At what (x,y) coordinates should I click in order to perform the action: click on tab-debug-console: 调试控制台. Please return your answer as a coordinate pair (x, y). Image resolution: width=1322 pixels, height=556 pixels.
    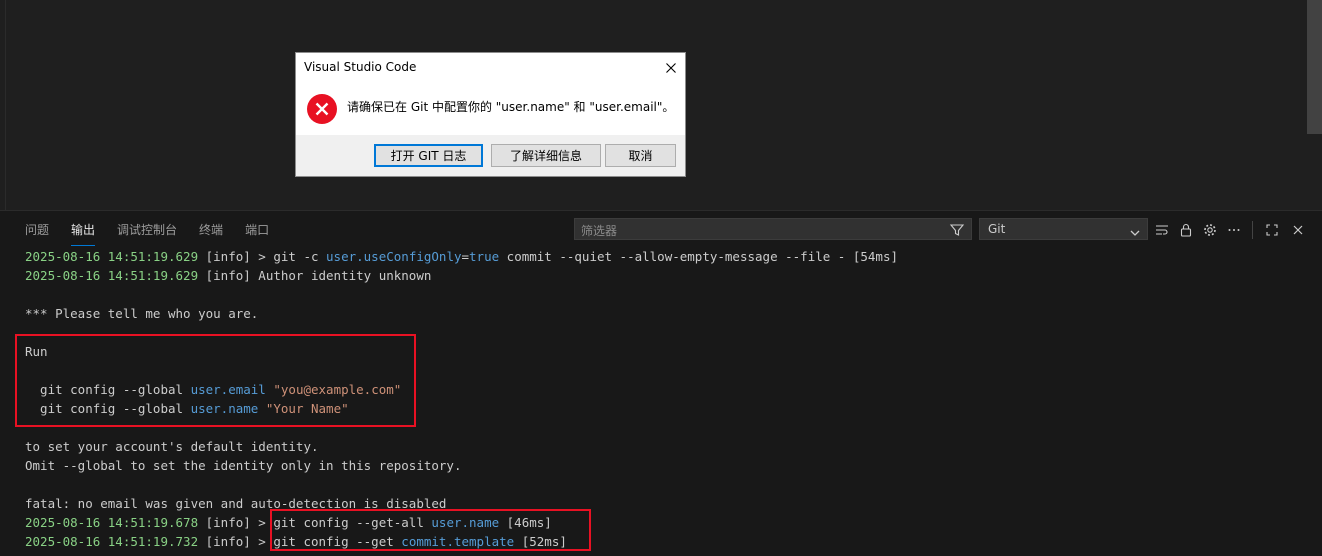
    Looking at the image, I should click on (147, 231).